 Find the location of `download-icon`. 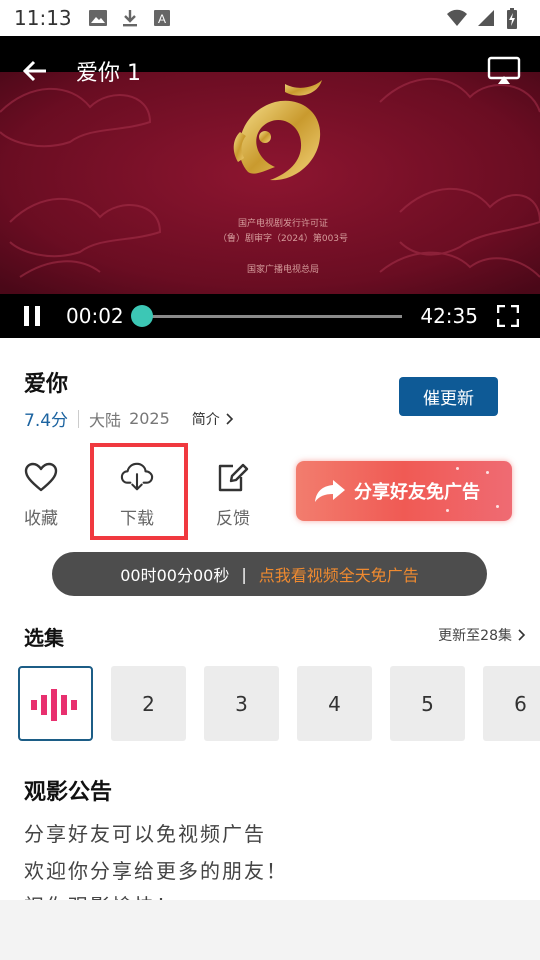

download-icon is located at coordinates (130, 18).